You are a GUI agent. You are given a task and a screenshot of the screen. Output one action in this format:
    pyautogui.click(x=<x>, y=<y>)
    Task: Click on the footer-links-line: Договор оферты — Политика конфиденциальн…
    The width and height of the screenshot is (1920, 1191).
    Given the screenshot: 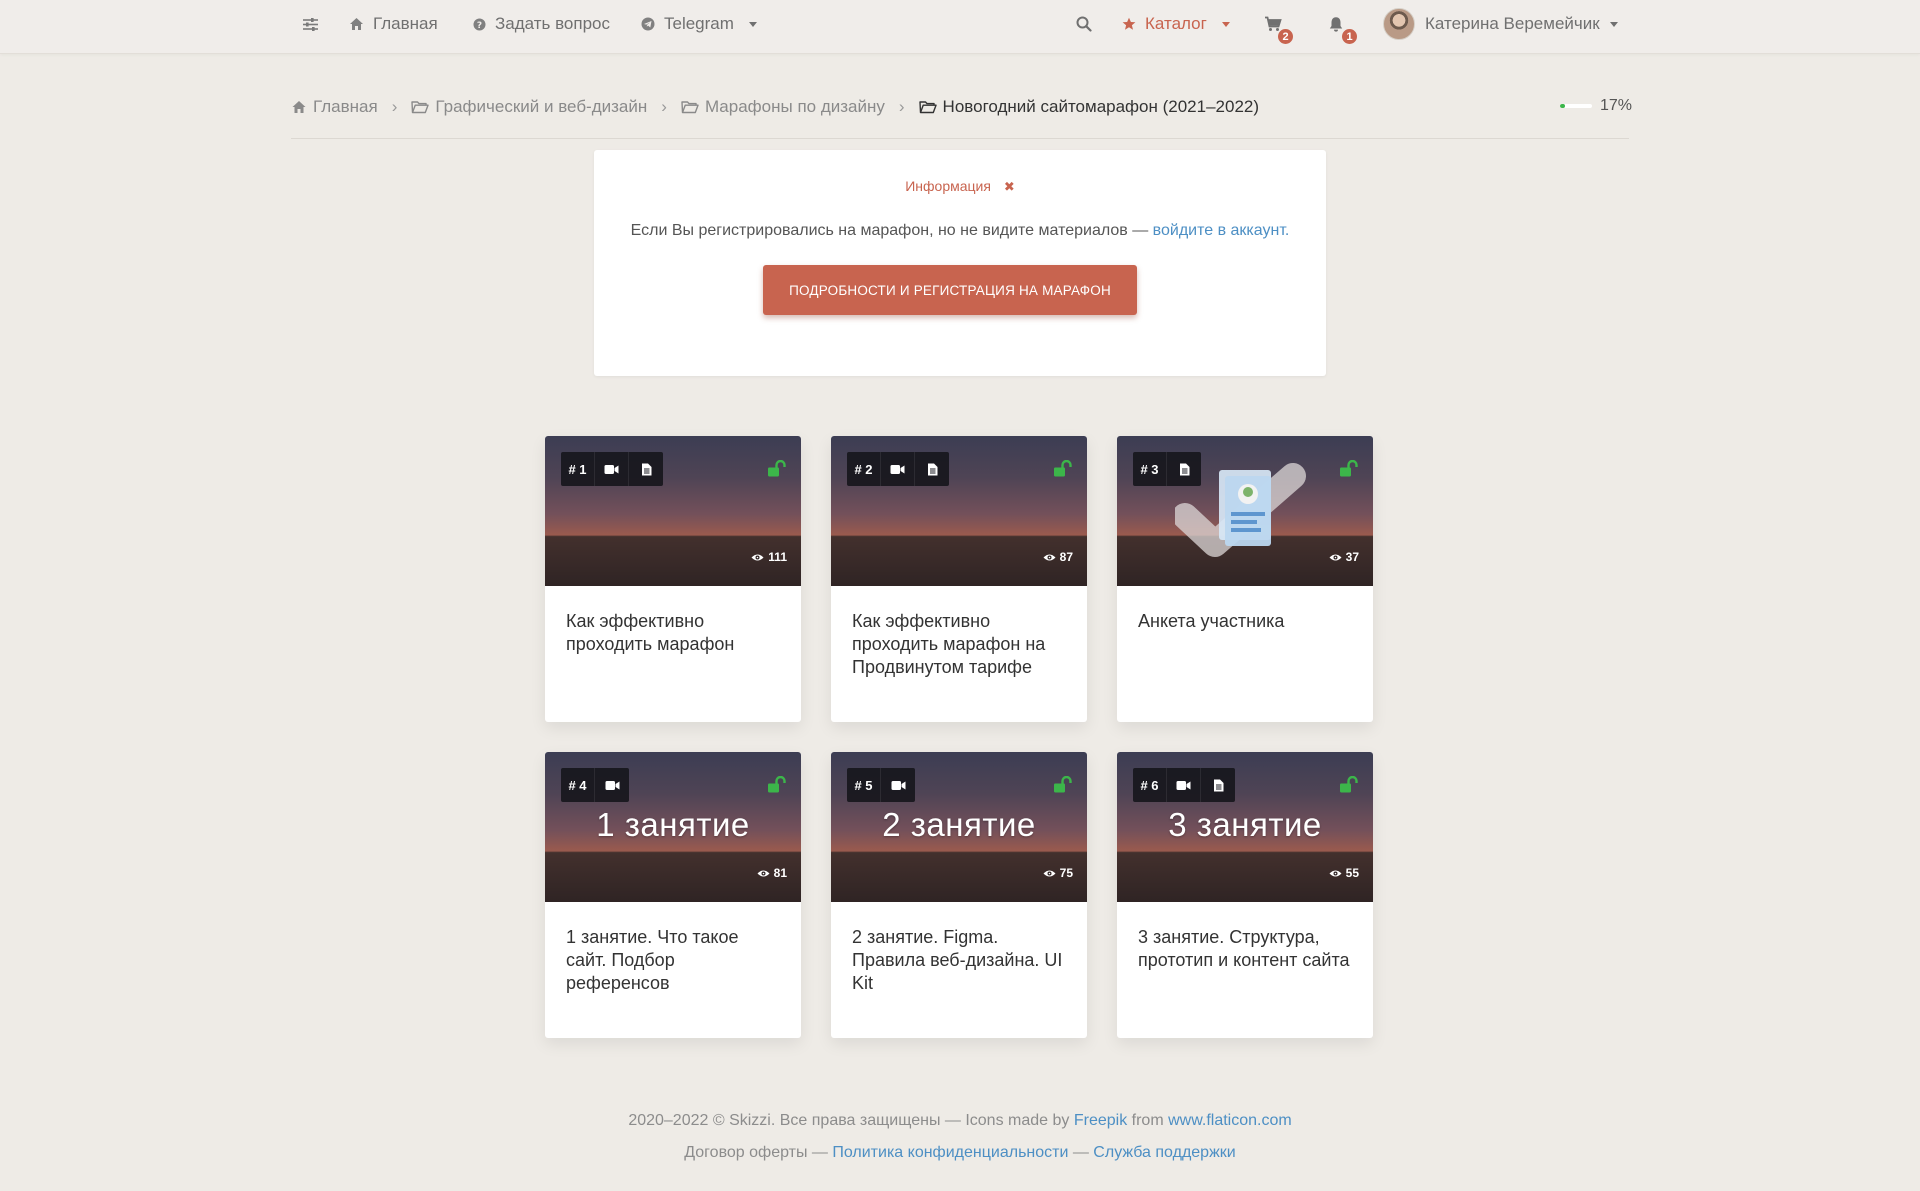 What is the action you would take?
    pyautogui.click(x=960, y=1153)
    